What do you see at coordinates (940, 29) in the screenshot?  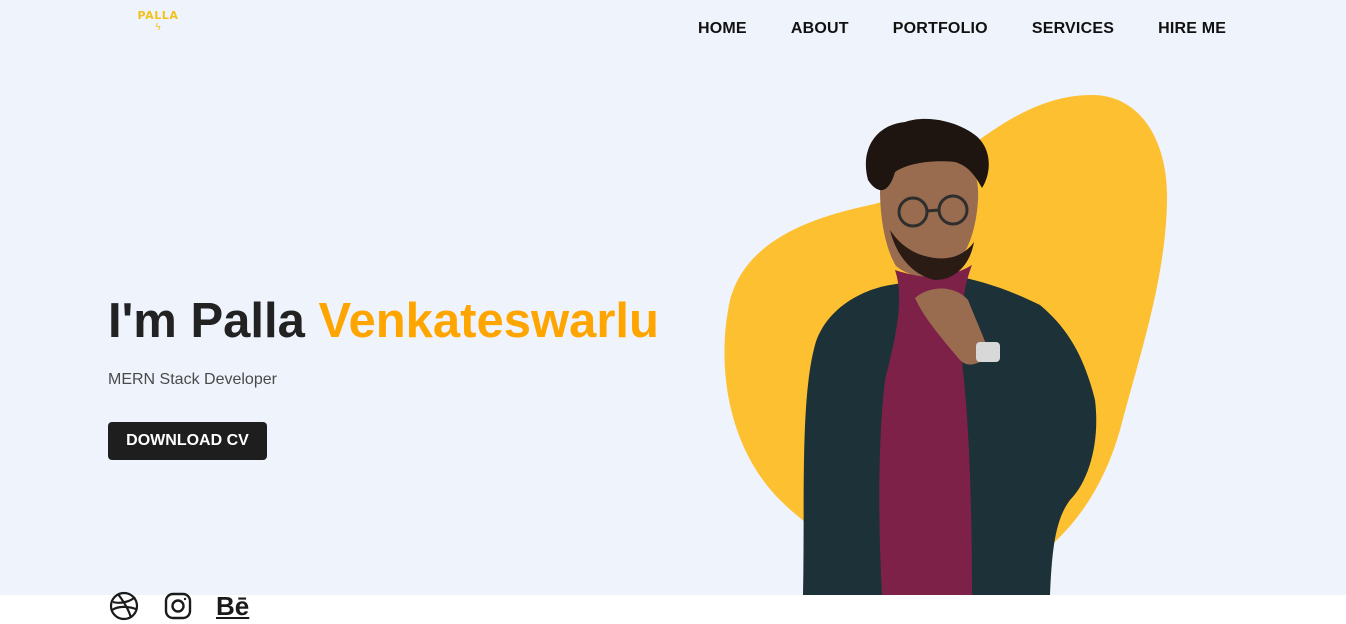 I see `nav-portfolio: PORTFOLIO` at bounding box center [940, 29].